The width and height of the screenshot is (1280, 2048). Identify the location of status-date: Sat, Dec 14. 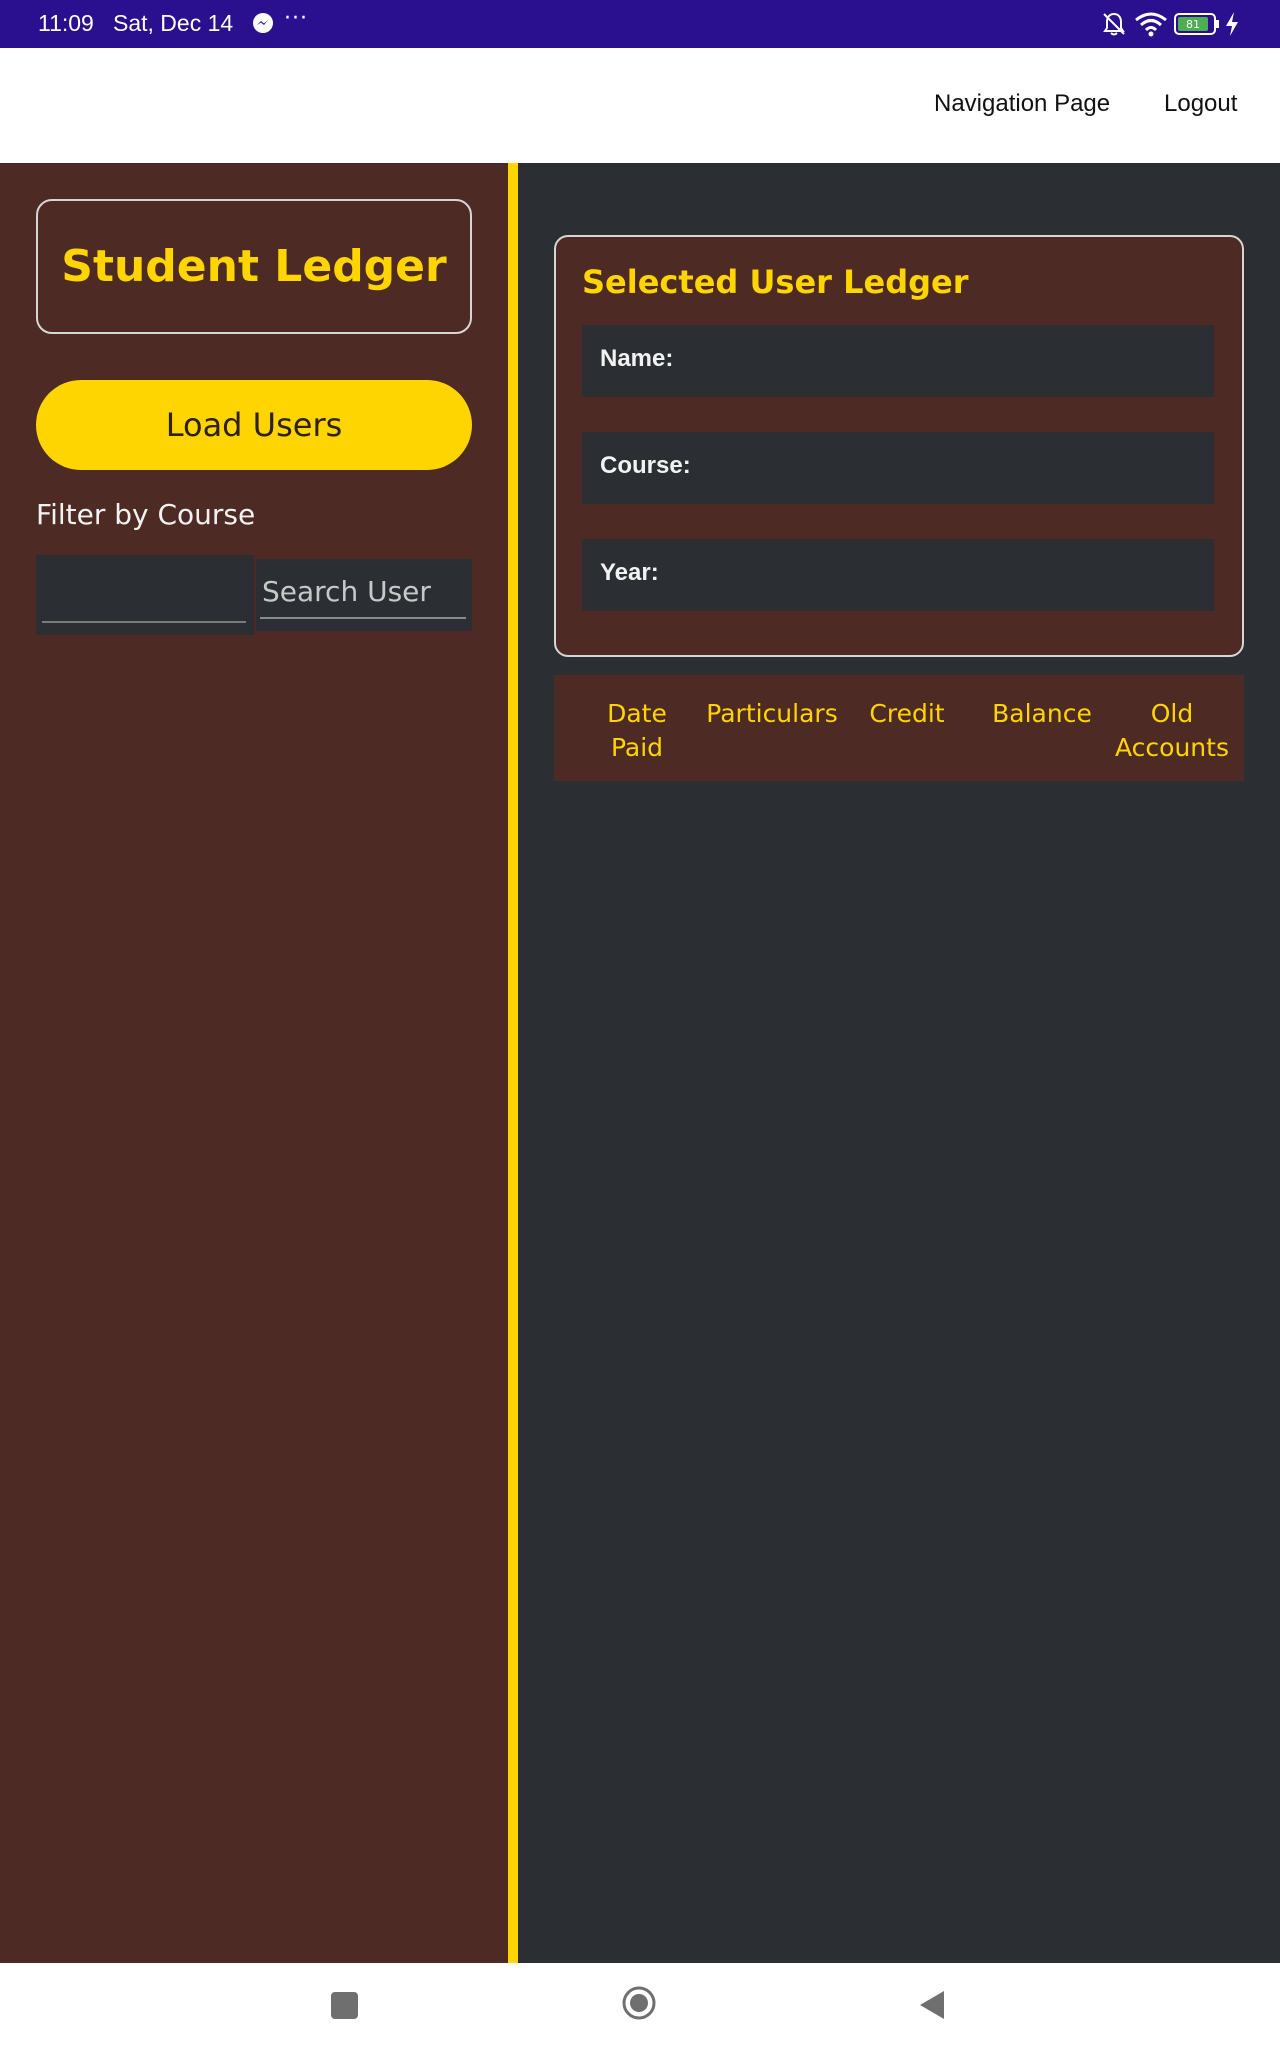
(173, 23).